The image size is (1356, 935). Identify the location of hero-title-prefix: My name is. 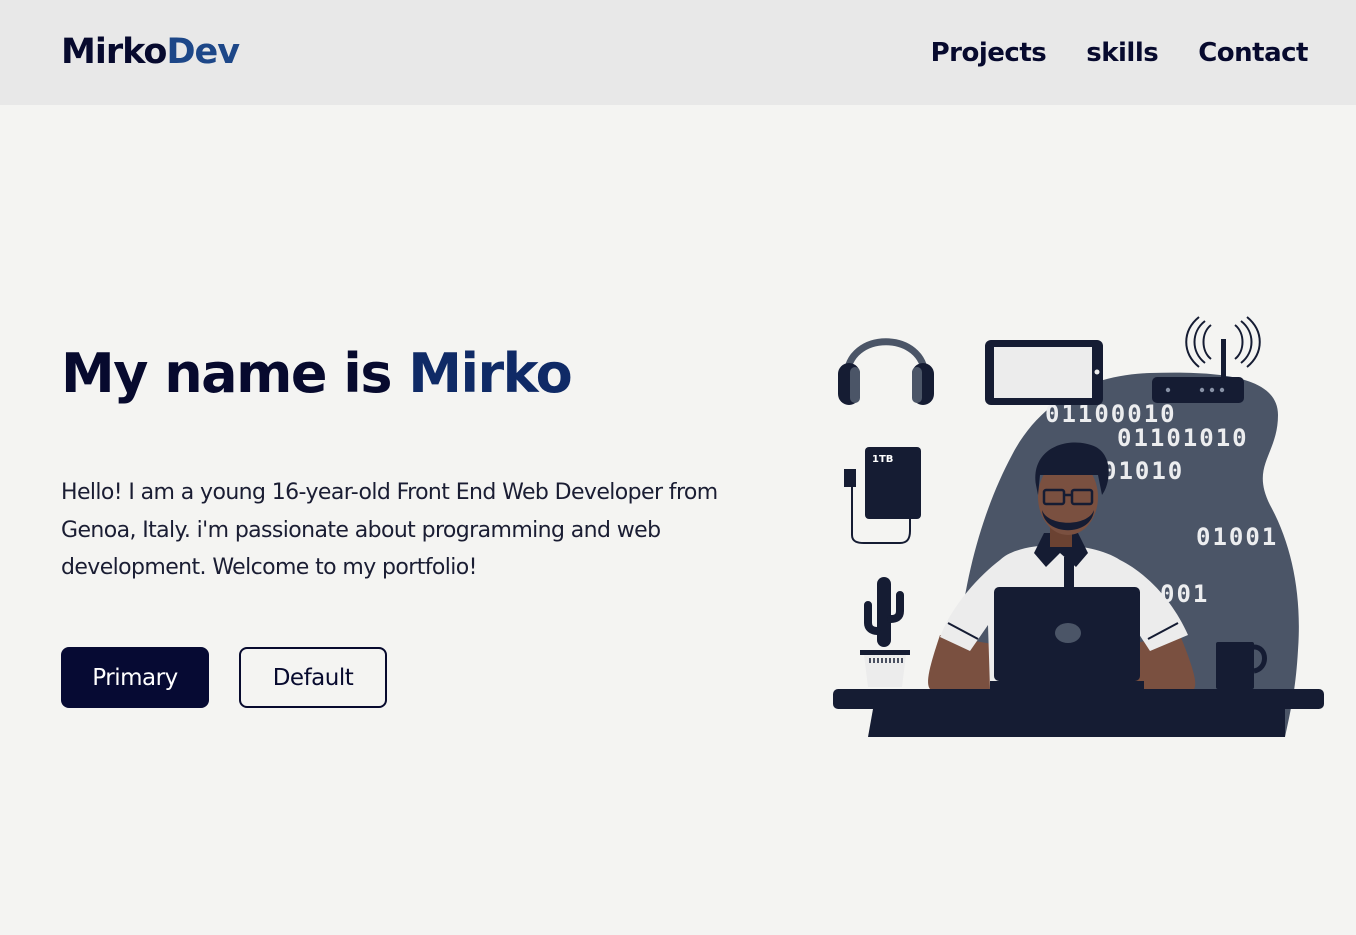
(226, 373).